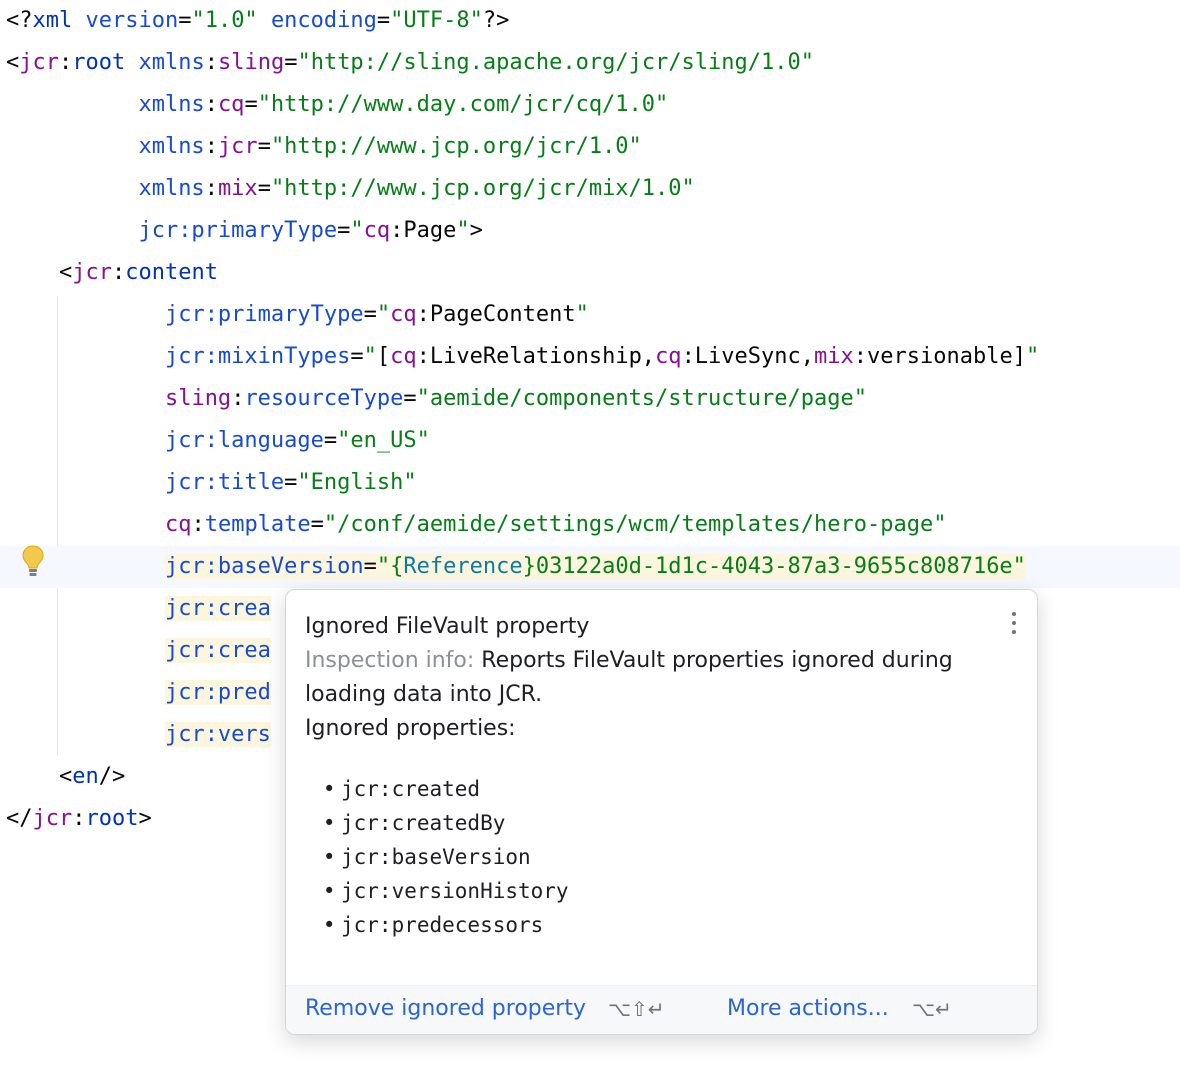 The width and height of the screenshot is (1180, 1080). What do you see at coordinates (774, 566) in the screenshot?
I see `code-token: }03122a0d-1d1c-4043-87a3-9655c808716e"` at bounding box center [774, 566].